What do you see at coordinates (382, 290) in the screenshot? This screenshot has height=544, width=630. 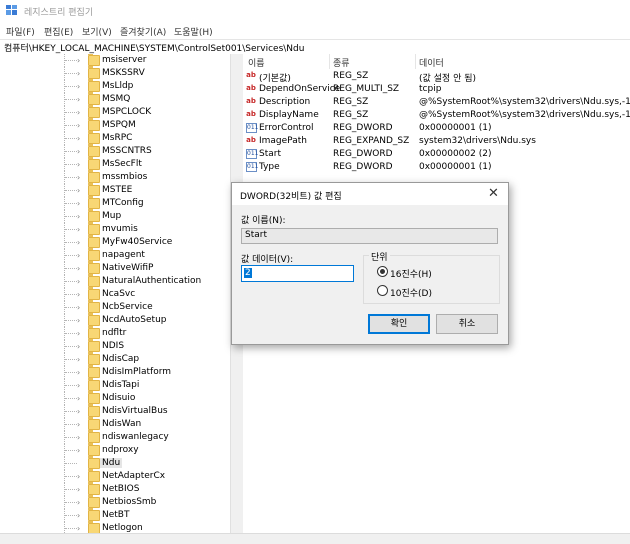 I see `dec-radio` at bounding box center [382, 290].